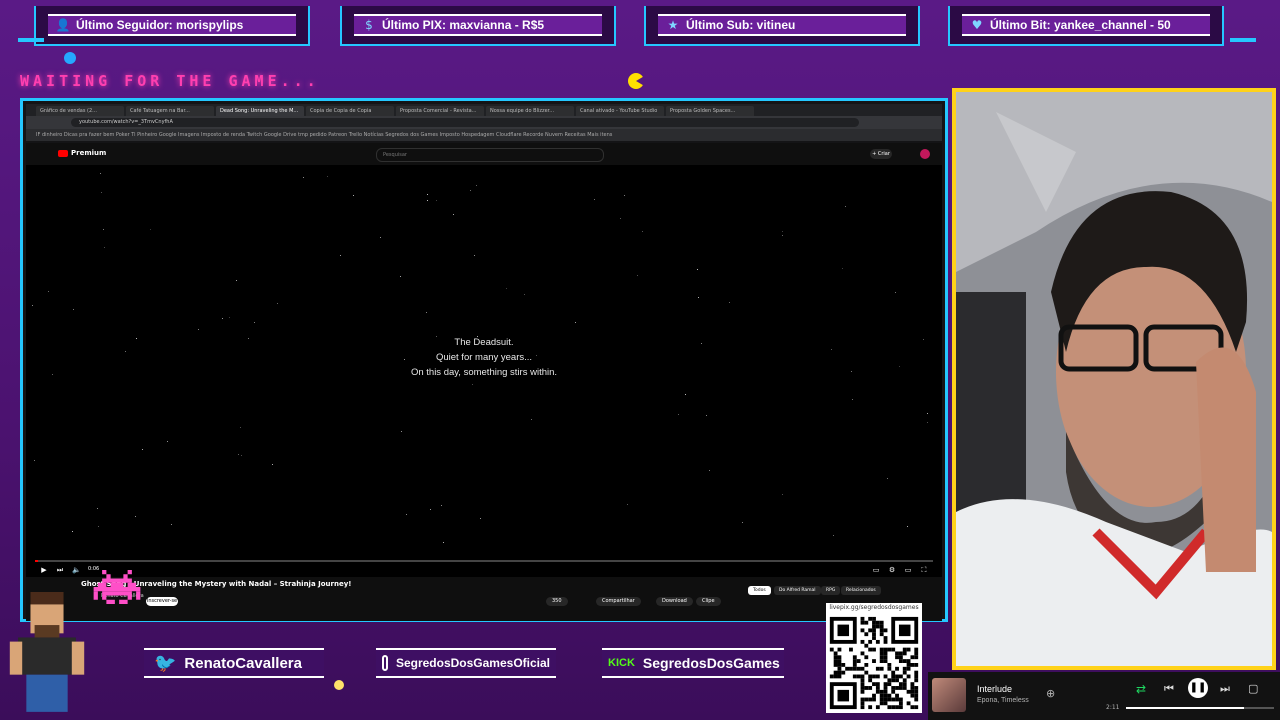  I want to click on spotify-progress-bar, so click(1200, 708).